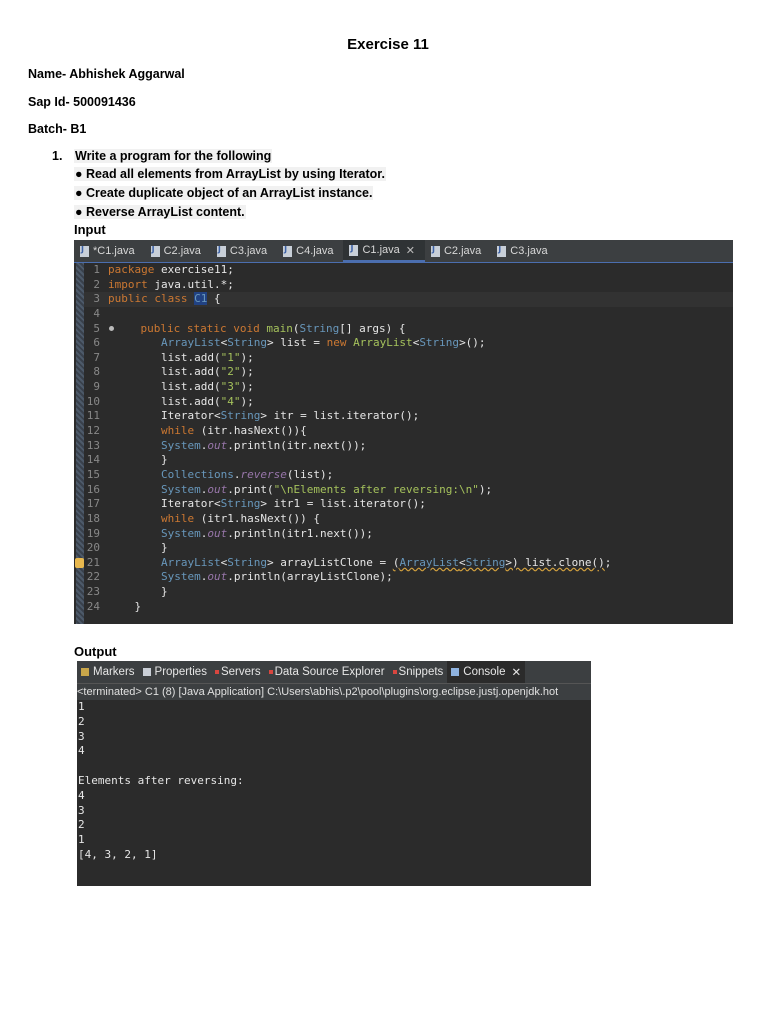 Image resolution: width=768 pixels, height=1024 pixels. What do you see at coordinates (108, 672) in the screenshot?
I see `tab-markers: Markers` at bounding box center [108, 672].